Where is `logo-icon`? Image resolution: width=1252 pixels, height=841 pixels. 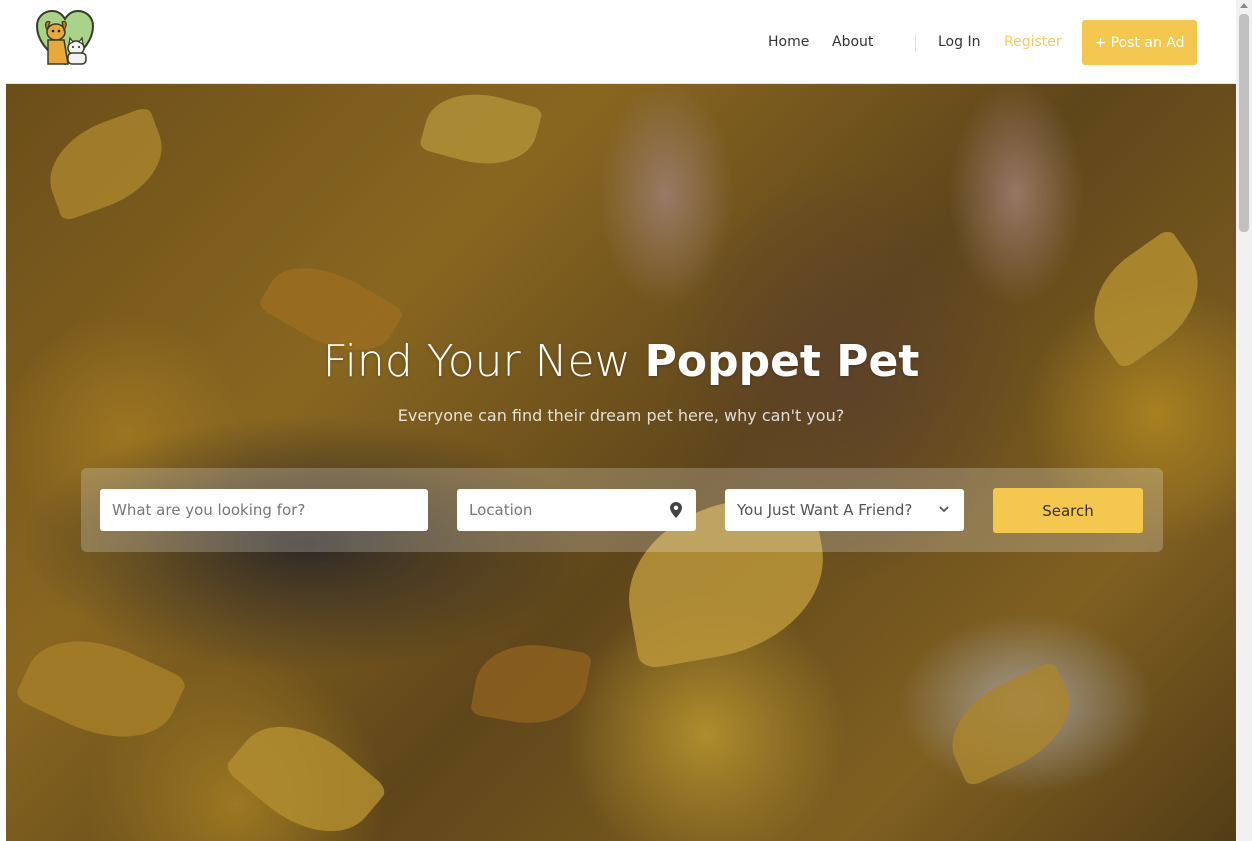 logo-icon is located at coordinates (65, 39).